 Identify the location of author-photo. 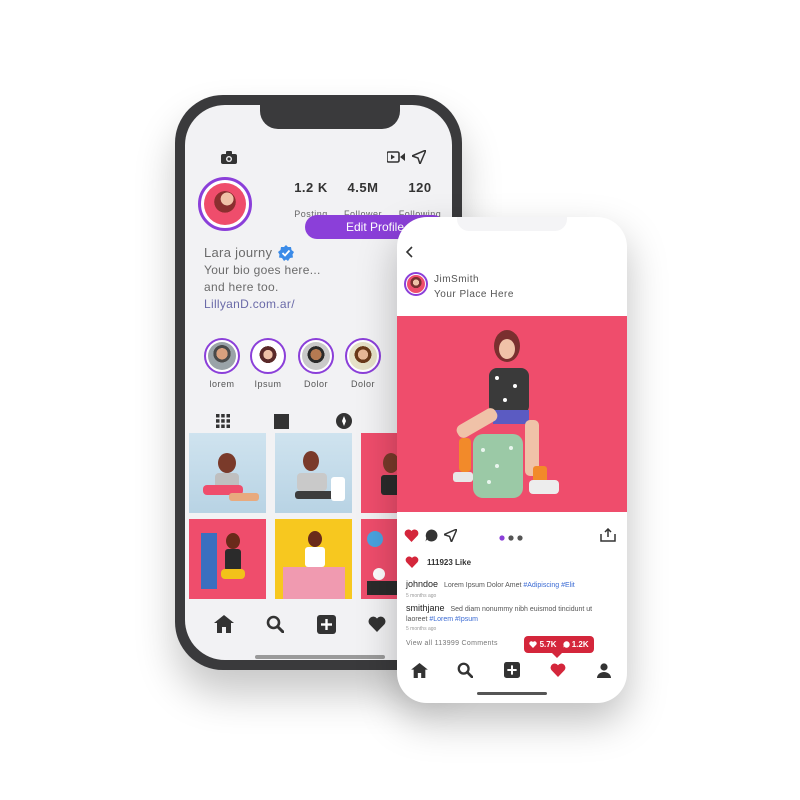
(416, 284).